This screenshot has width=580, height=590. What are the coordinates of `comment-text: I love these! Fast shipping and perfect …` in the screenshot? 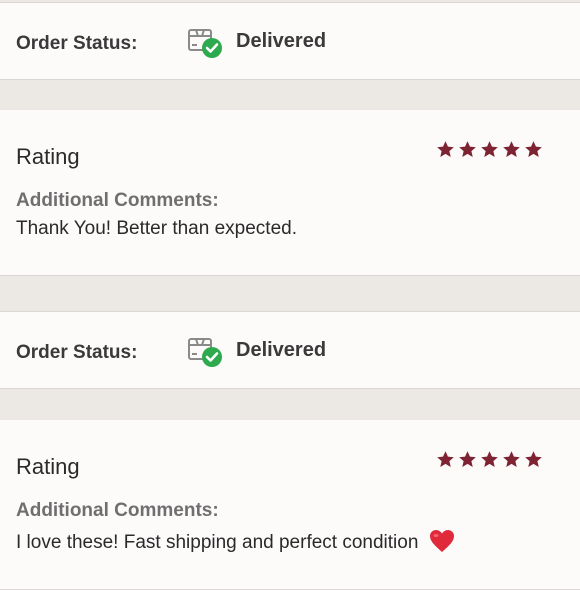 It's located at (217, 542).